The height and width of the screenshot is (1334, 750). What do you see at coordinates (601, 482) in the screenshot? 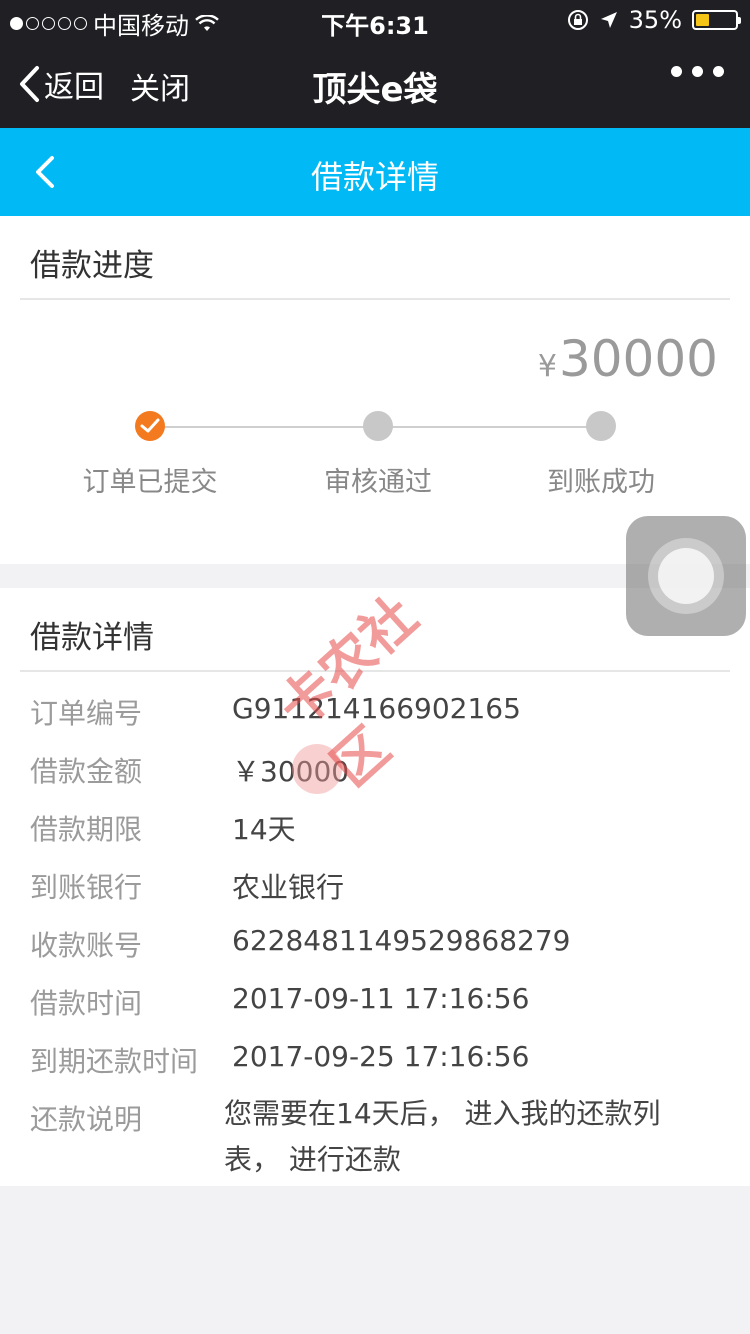
I see `step-label-received: 到账成功` at bounding box center [601, 482].